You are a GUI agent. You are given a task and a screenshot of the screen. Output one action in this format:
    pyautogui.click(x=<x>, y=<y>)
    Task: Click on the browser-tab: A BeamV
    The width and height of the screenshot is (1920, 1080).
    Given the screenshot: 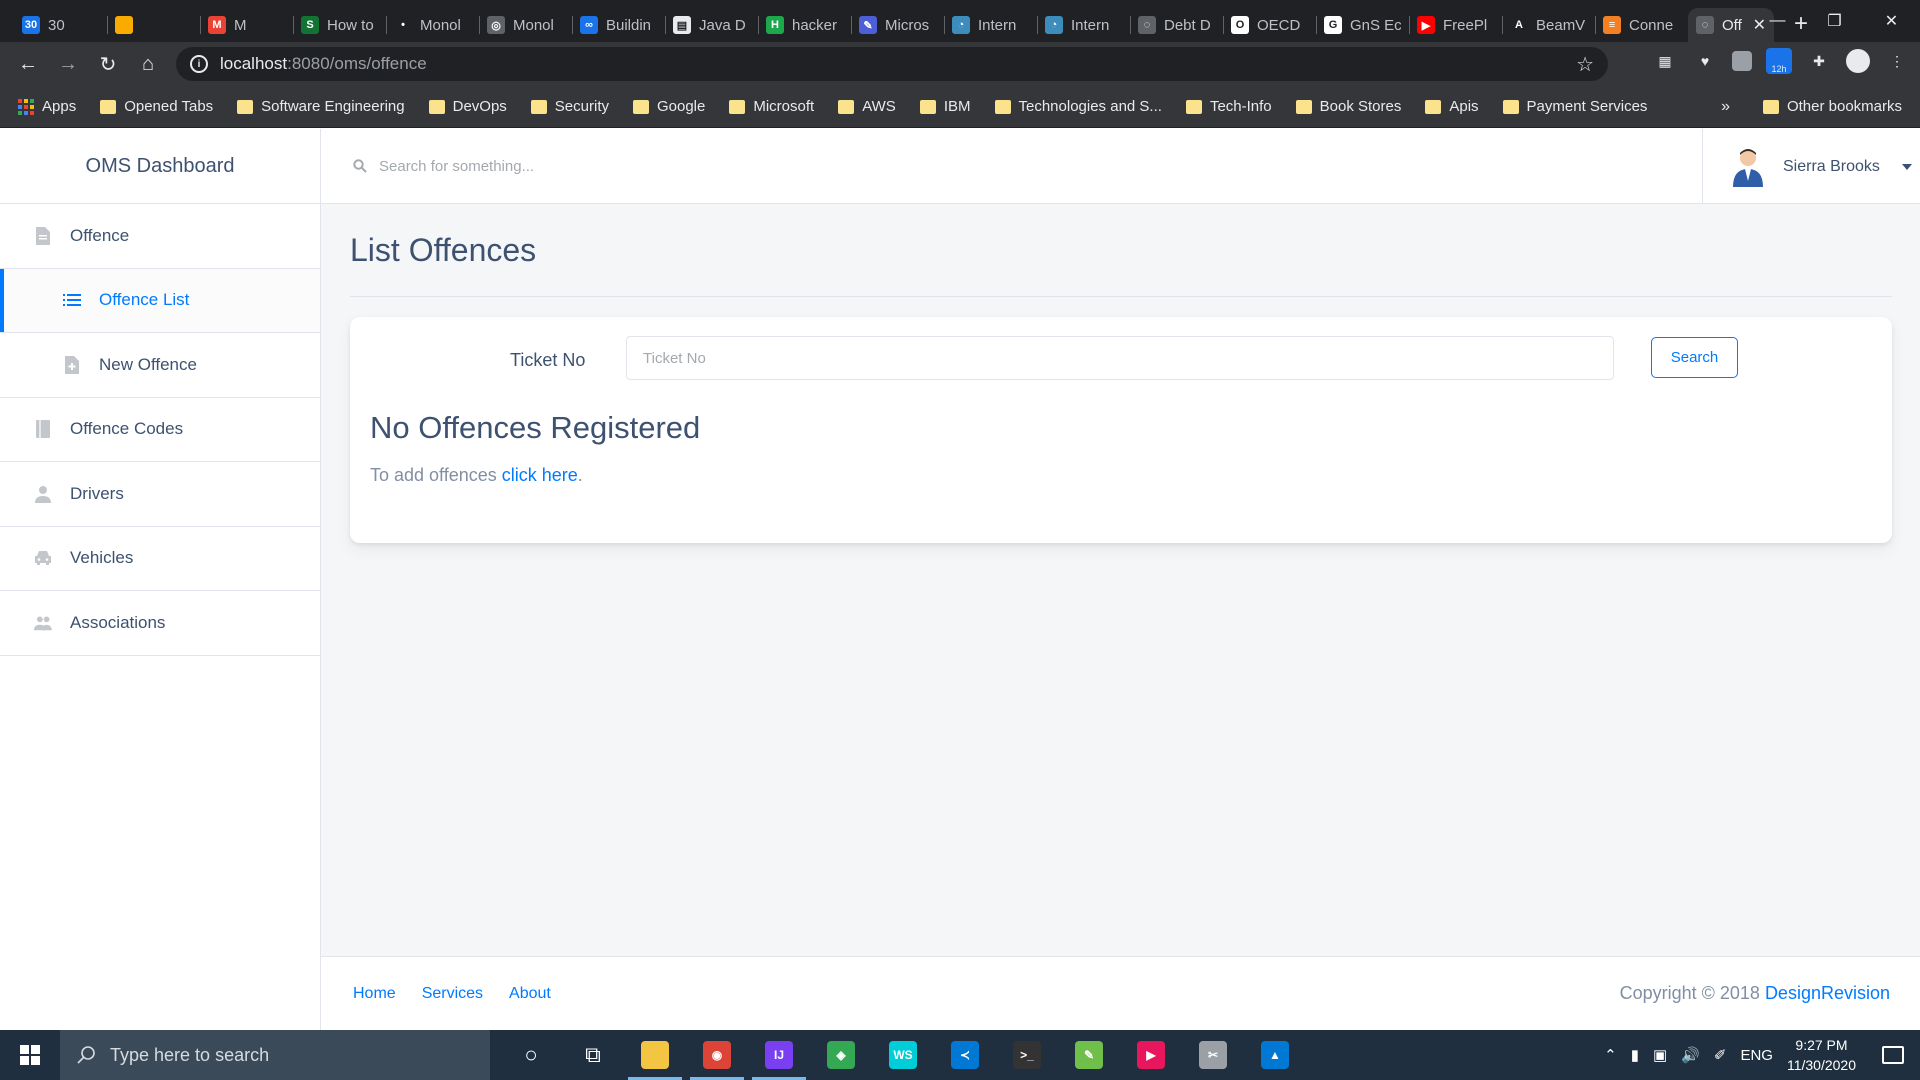 What is the action you would take?
    pyautogui.click(x=1548, y=25)
    